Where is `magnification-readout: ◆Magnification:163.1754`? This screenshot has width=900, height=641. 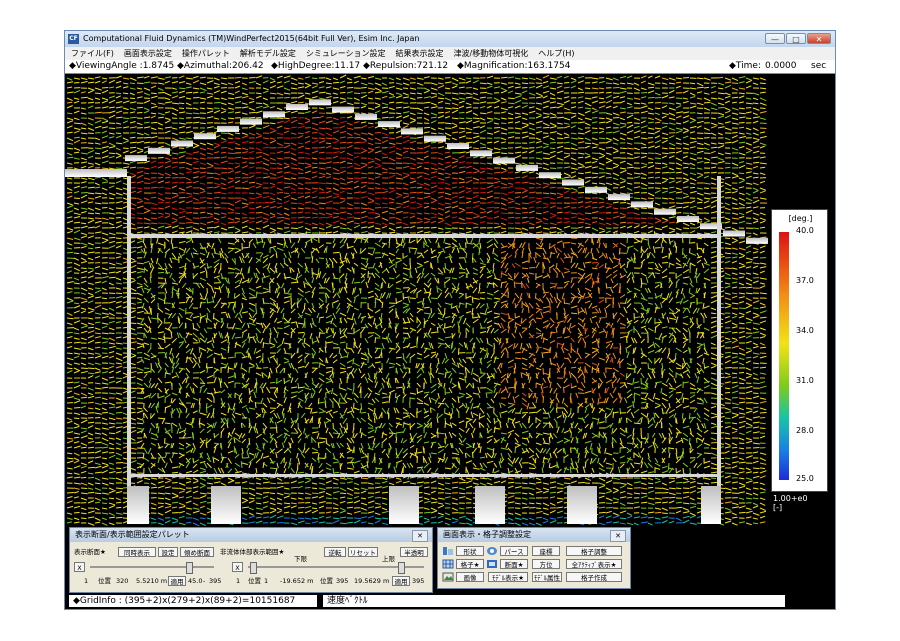
magnification-readout: ◆Magnification:163.1754 is located at coordinates (514, 66).